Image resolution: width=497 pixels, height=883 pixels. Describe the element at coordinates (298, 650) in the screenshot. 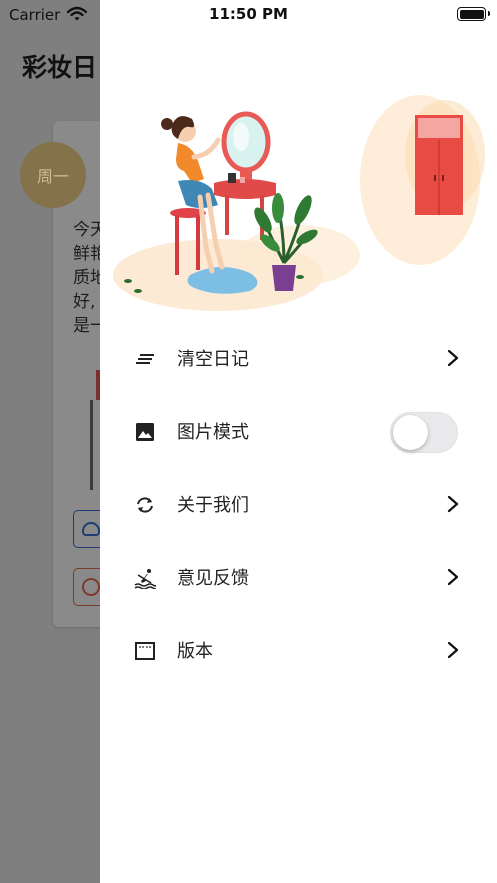

I see `menu-item-version: 版本` at that location.